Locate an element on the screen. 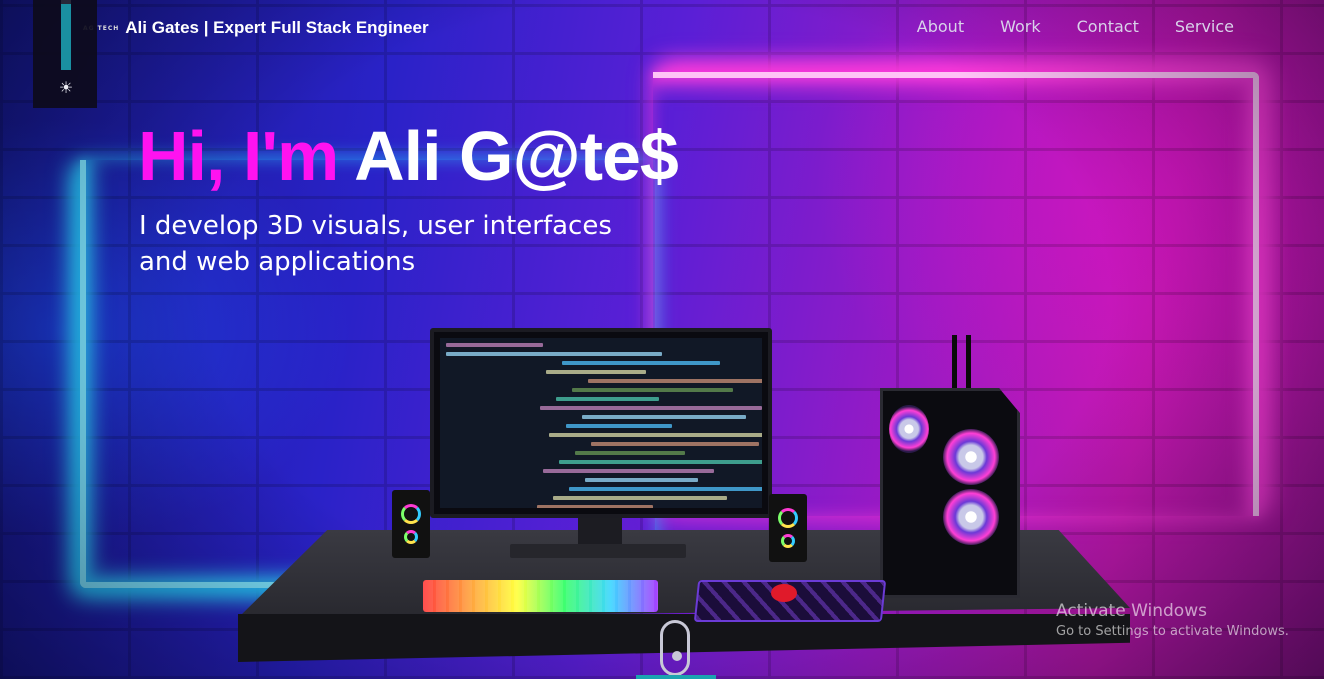  brightness-slider is located at coordinates (66, 35).